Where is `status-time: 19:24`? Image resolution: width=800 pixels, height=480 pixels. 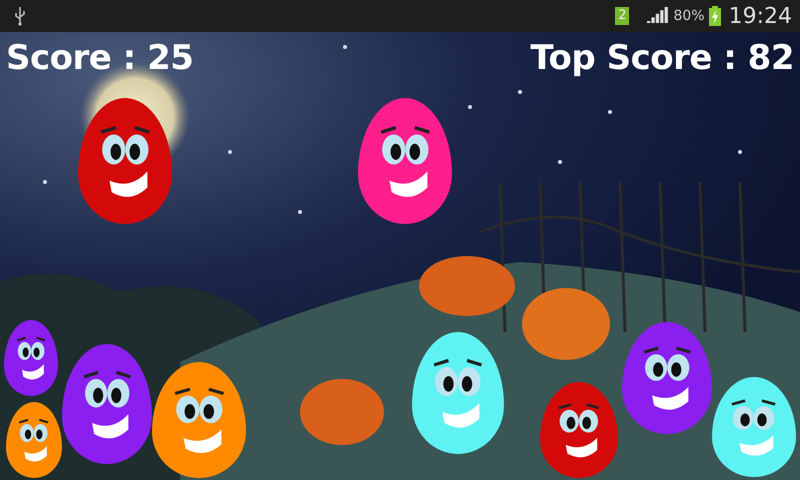 status-time: 19:24 is located at coordinates (760, 16).